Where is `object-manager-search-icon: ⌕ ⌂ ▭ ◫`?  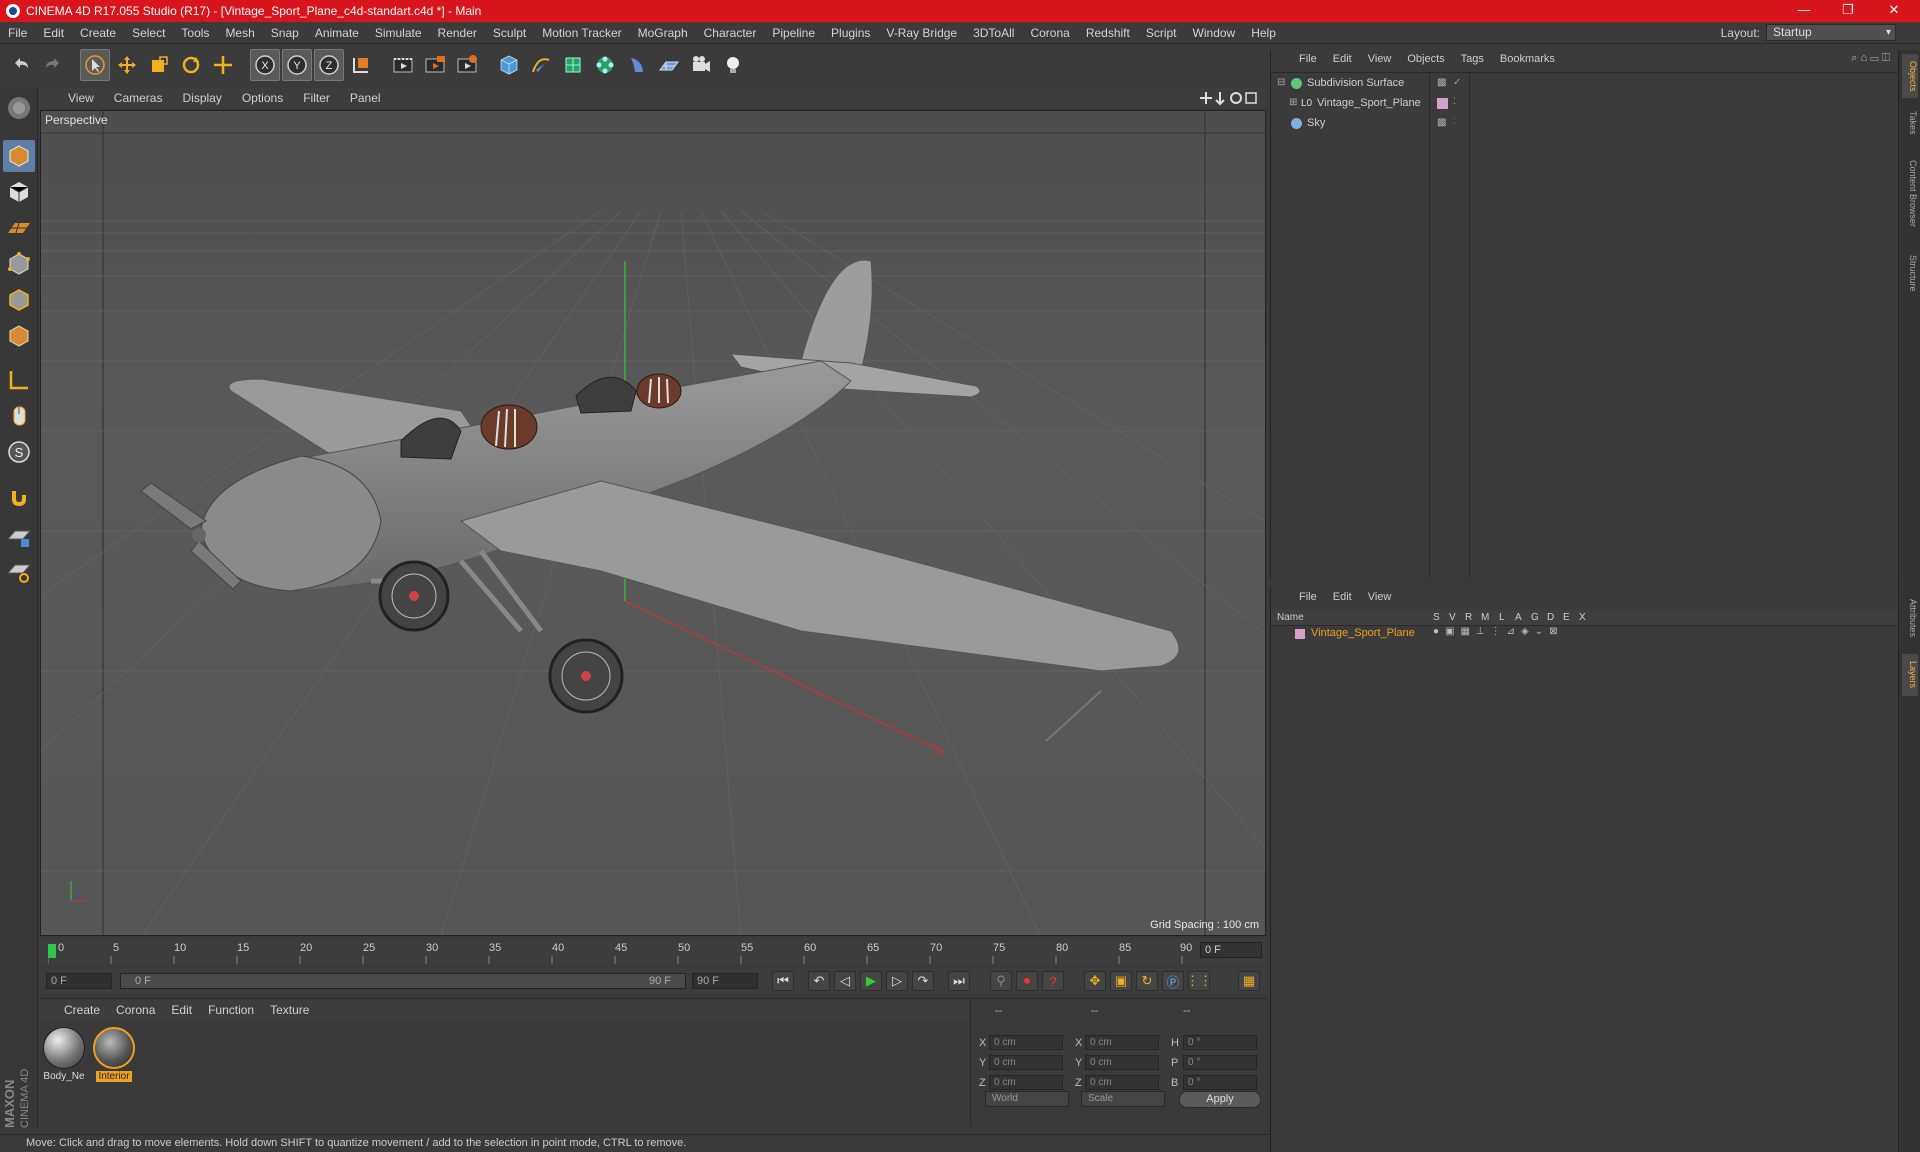 object-manager-search-icon: ⌕ ⌂ ▭ ◫ is located at coordinates (1870, 58).